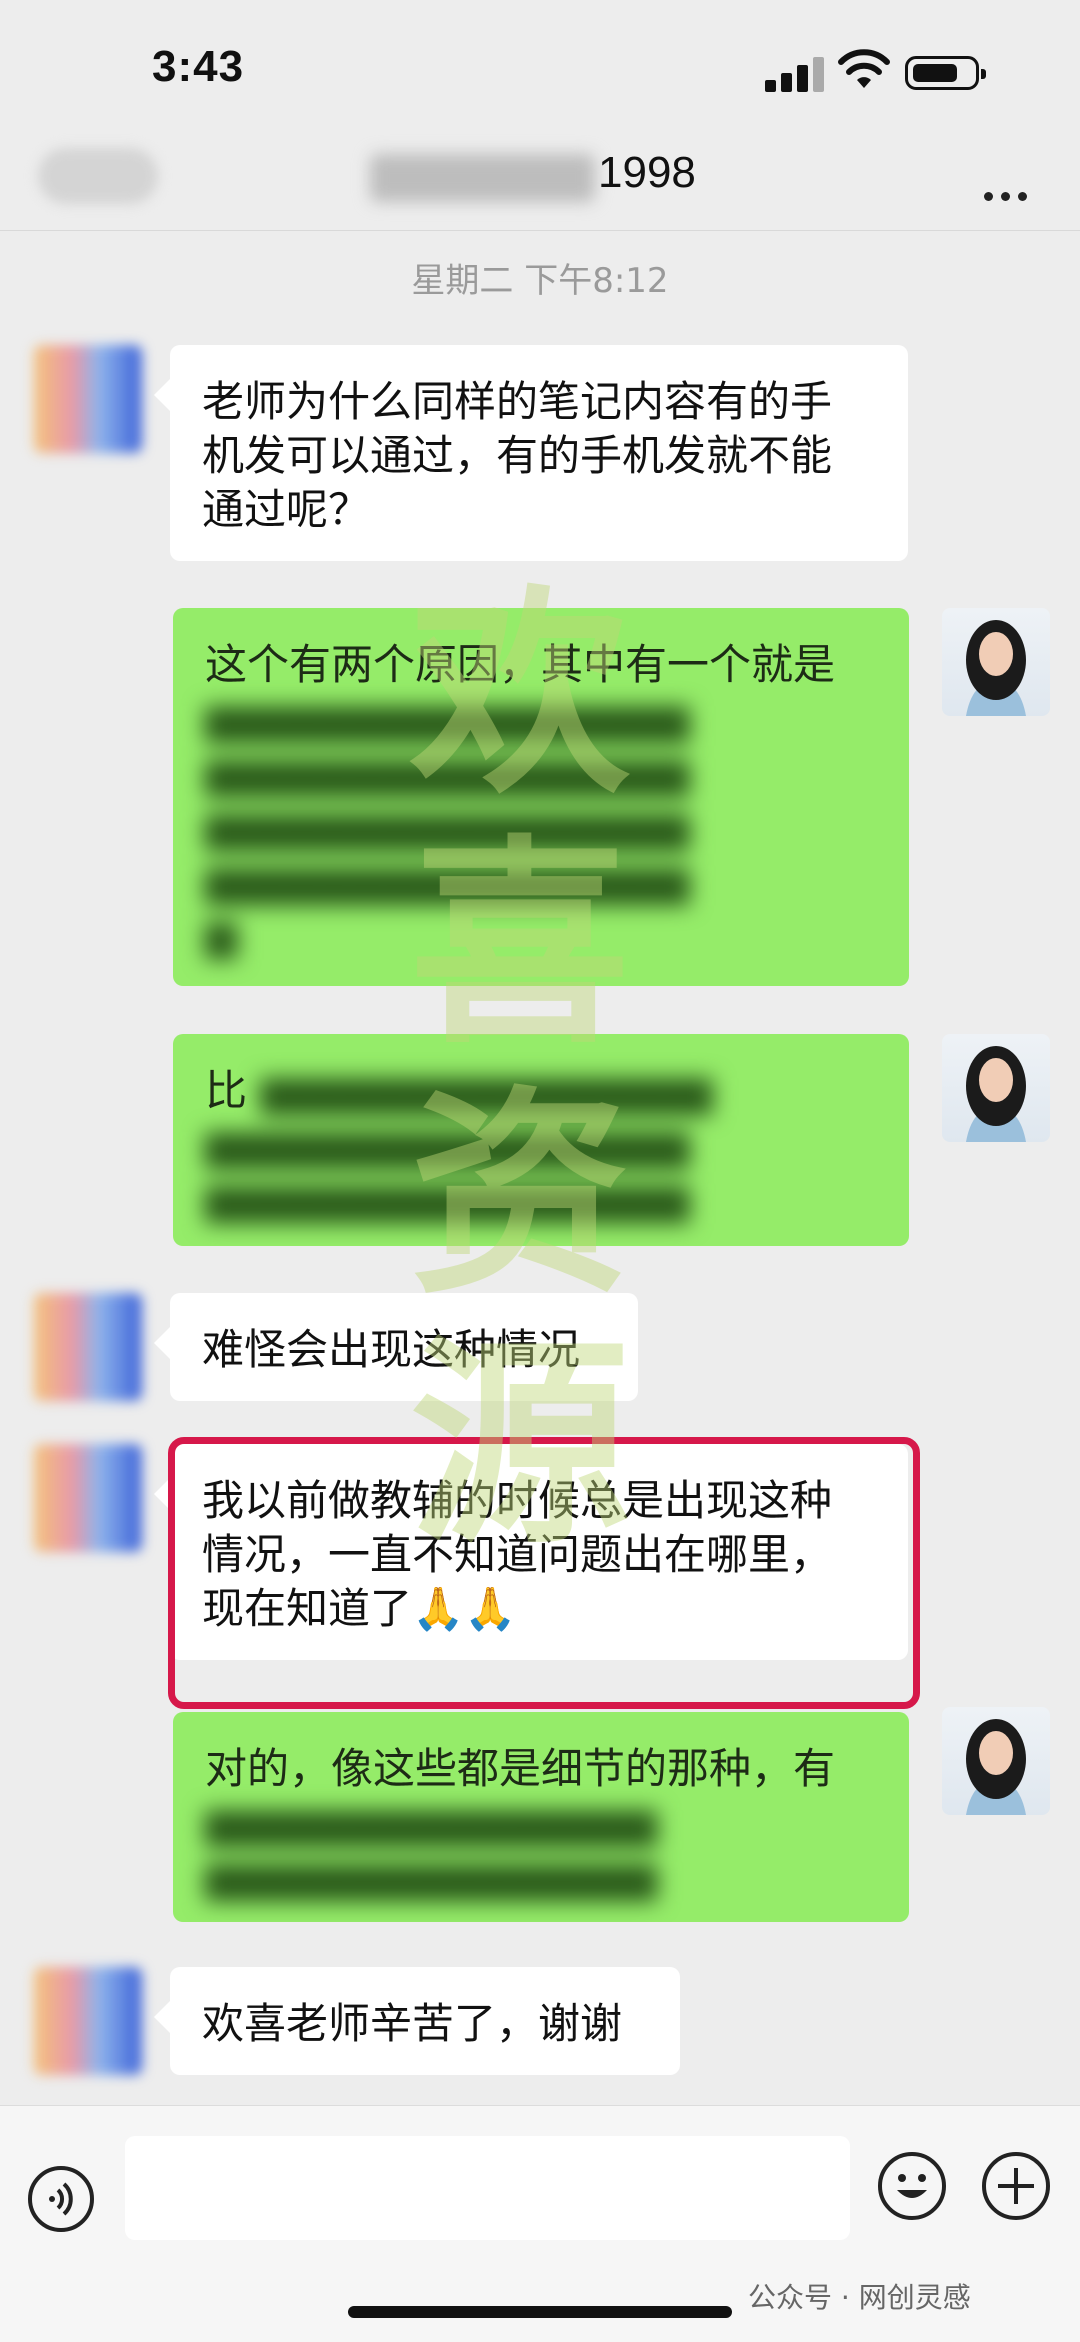 The height and width of the screenshot is (2342, 1080). Describe the element at coordinates (396, 1347) in the screenshot. I see `message-bubble-received: 难怪会出现这种情况` at that location.